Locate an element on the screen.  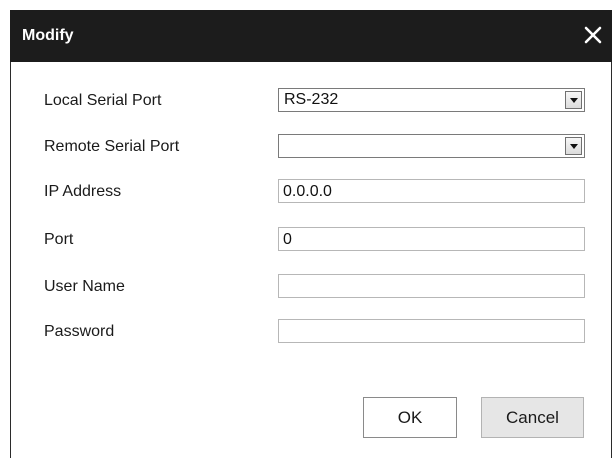
remote-serial-port-dropdown-button is located at coordinates (573, 146).